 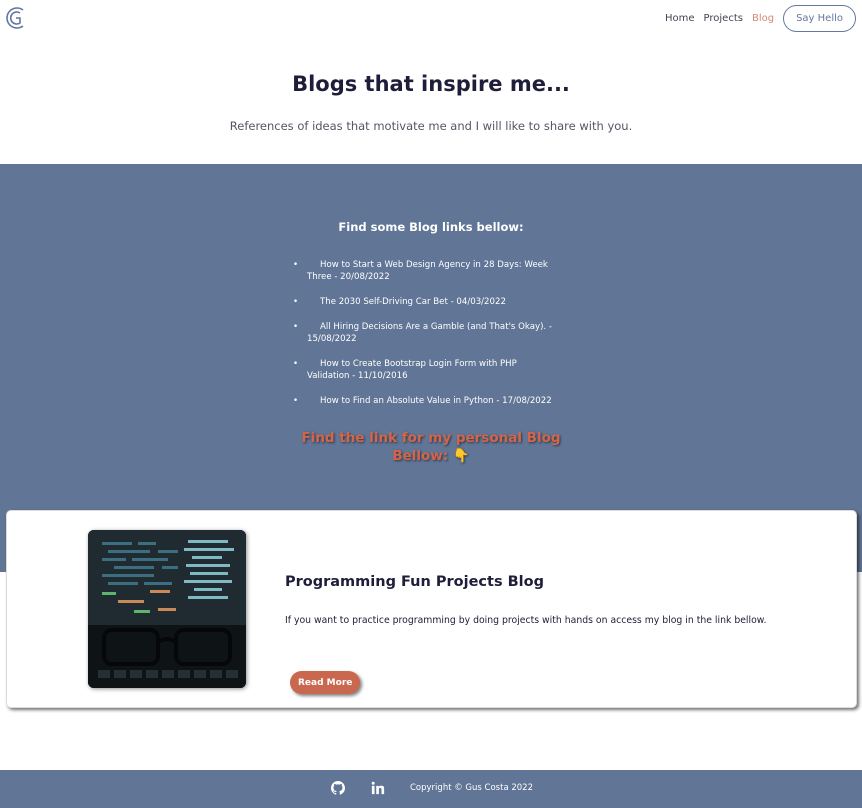 What do you see at coordinates (414, 582) in the screenshot?
I see `card-title: Programming Fun Projects Blog` at bounding box center [414, 582].